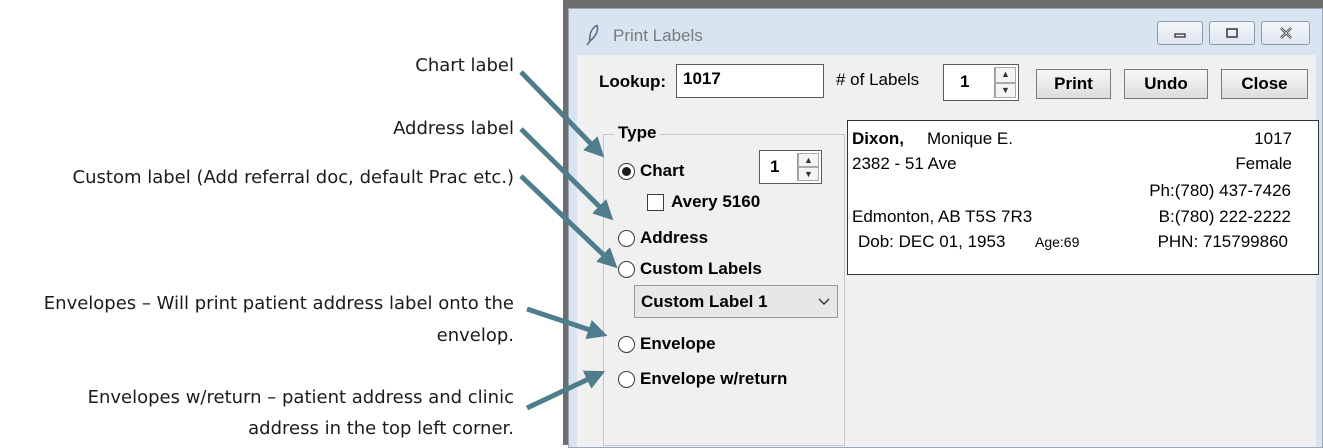  I want to click on arrow-to-envelope, so click(567, 323).